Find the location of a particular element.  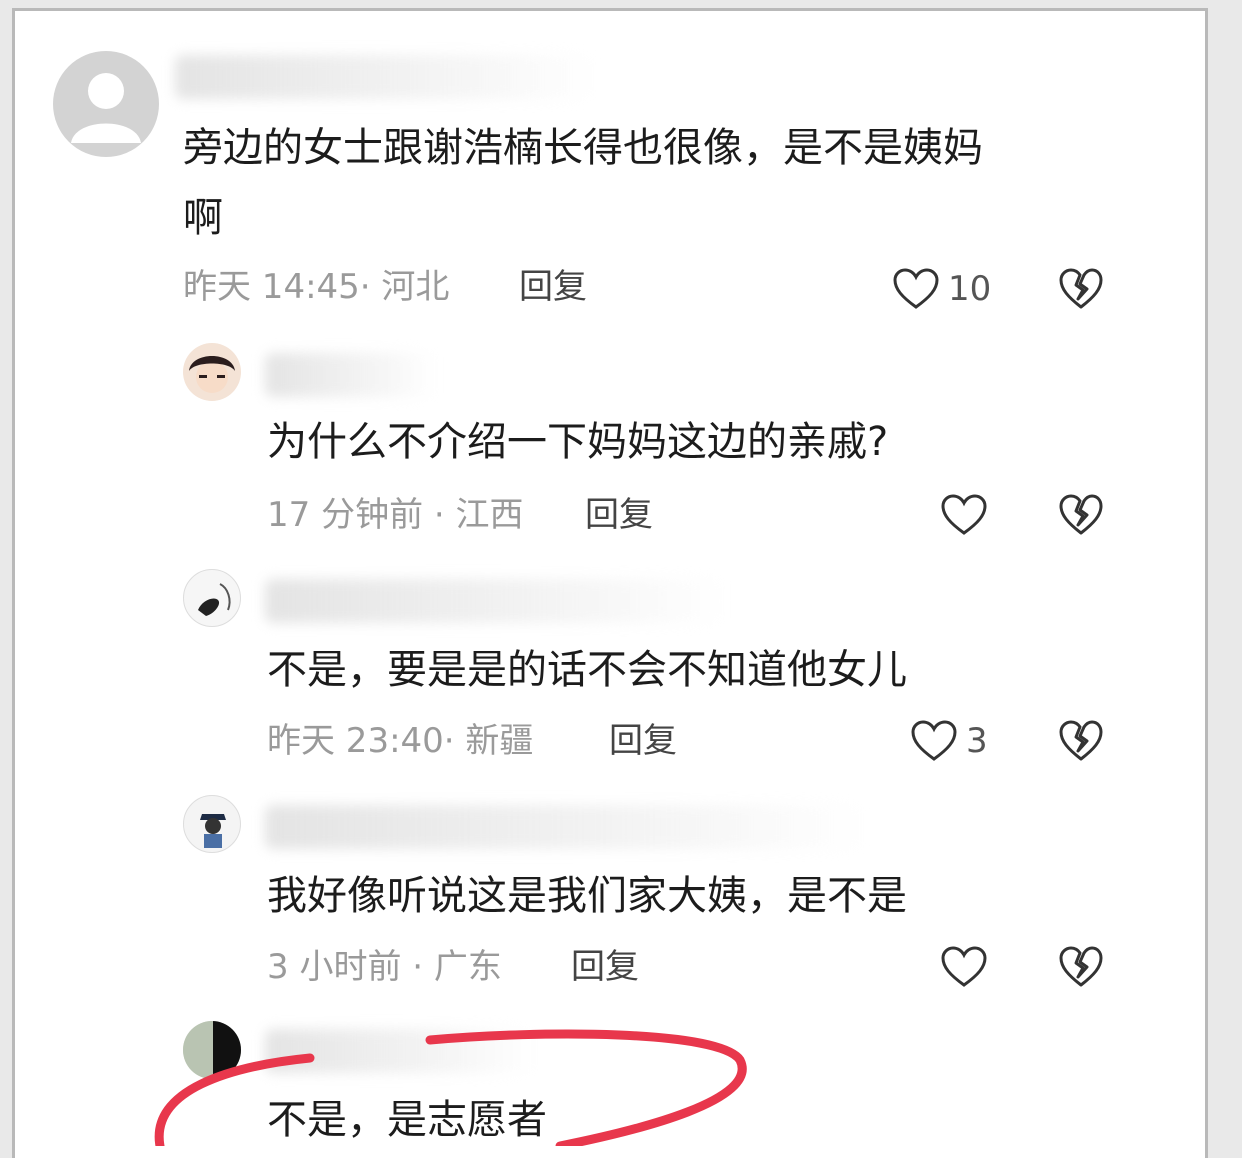

like-count: 10 is located at coordinates (970, 289).